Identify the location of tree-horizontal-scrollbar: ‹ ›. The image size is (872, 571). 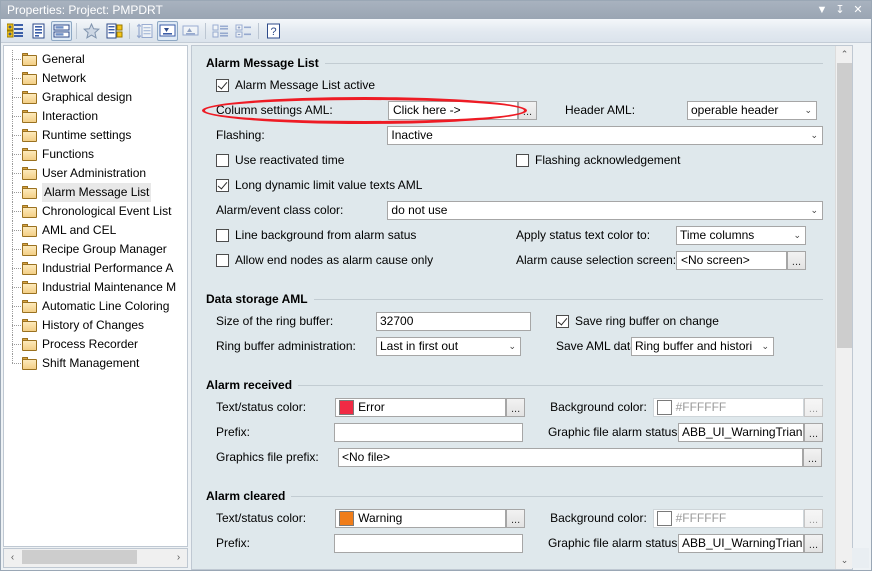
(95, 558).